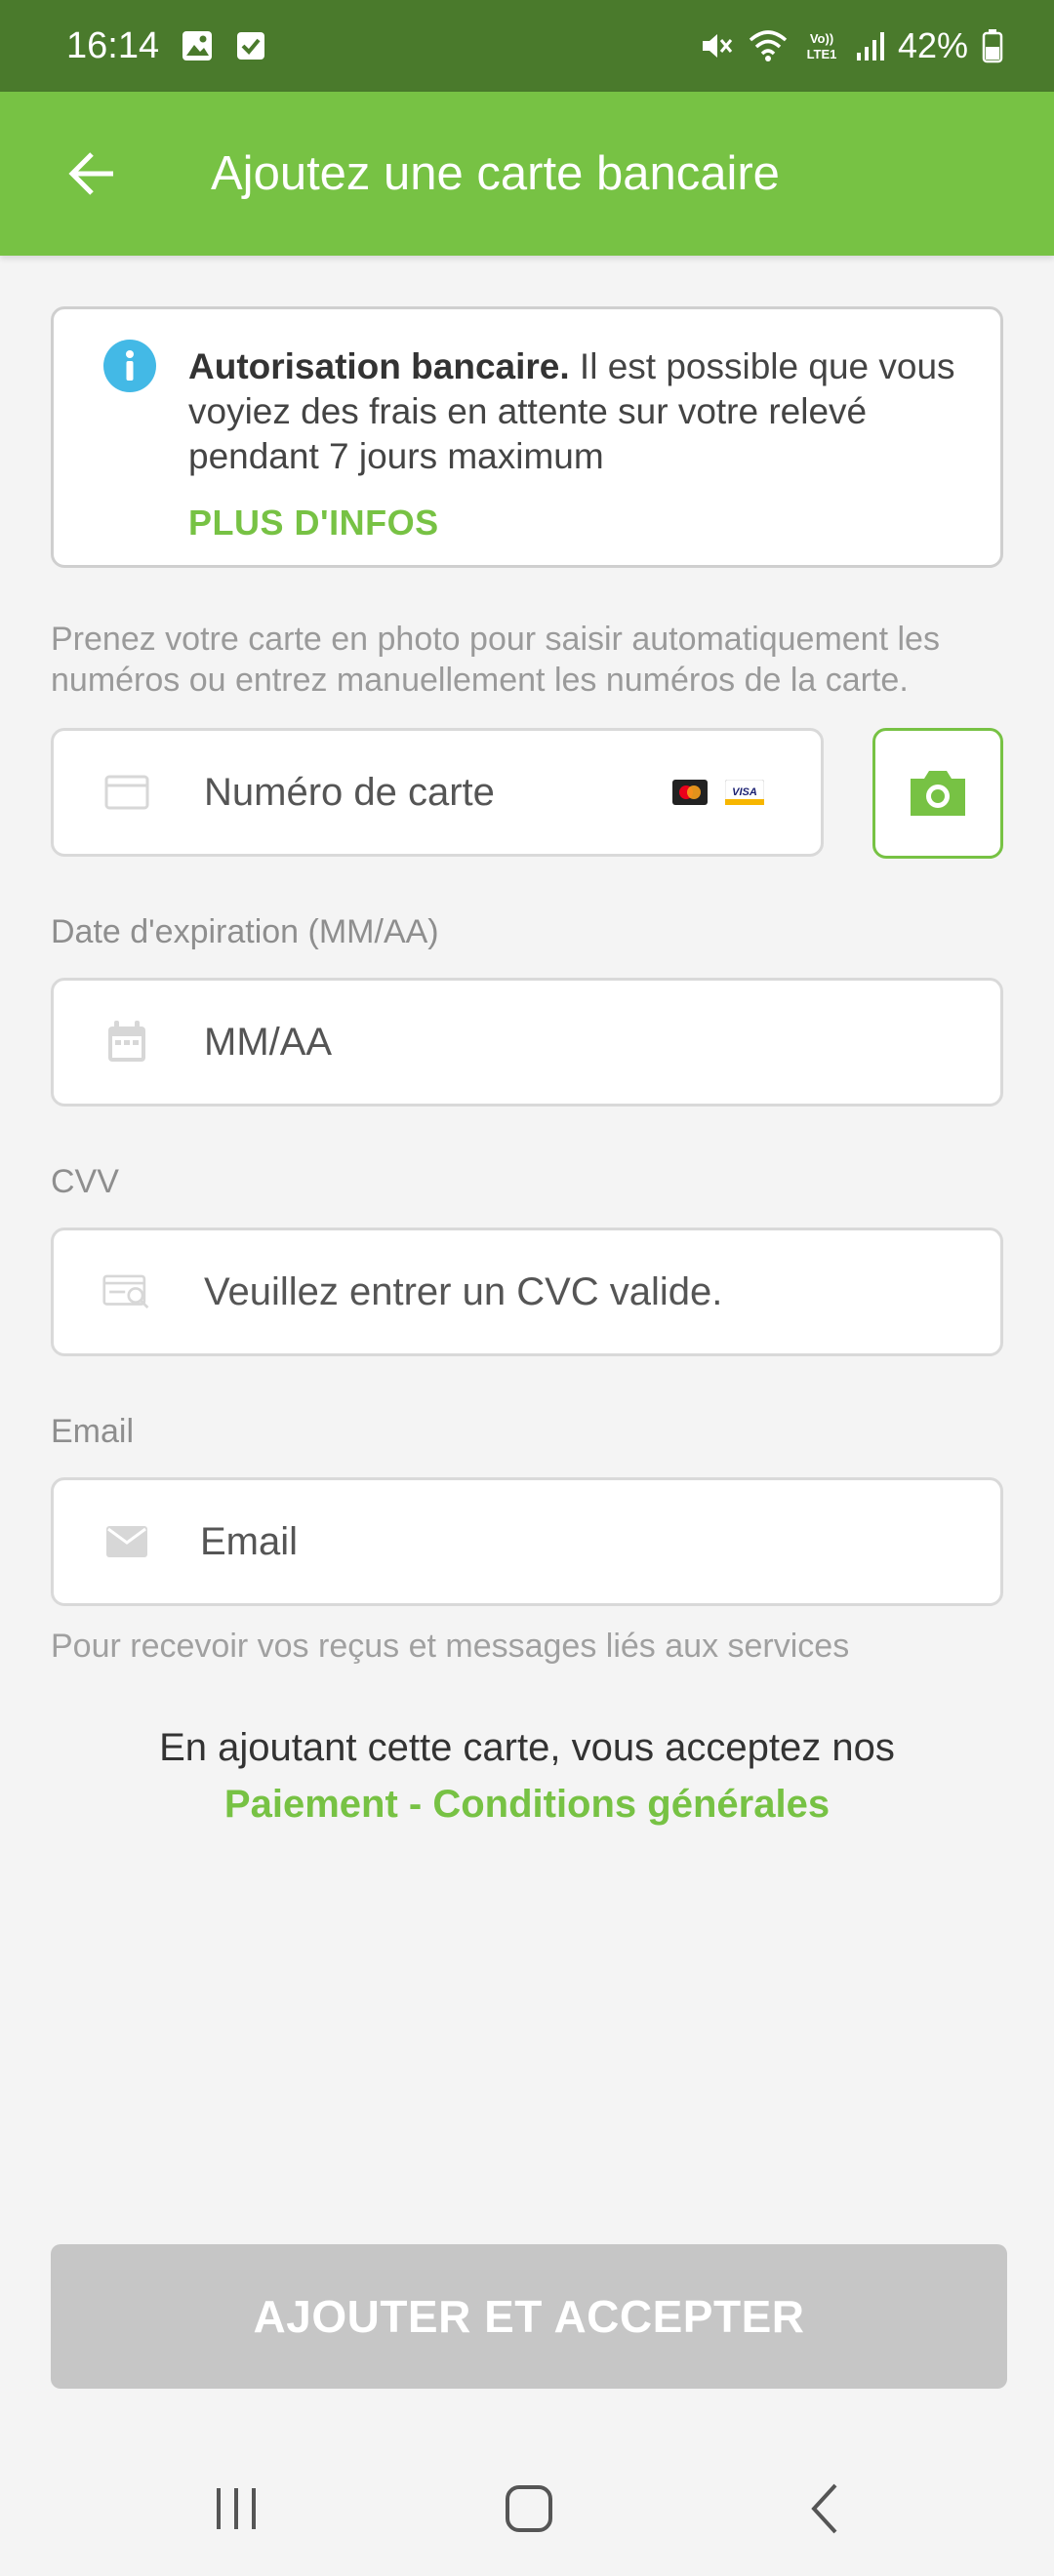 The height and width of the screenshot is (2576, 1054). I want to click on expiry-placeholder: MM/AA, so click(268, 1042).